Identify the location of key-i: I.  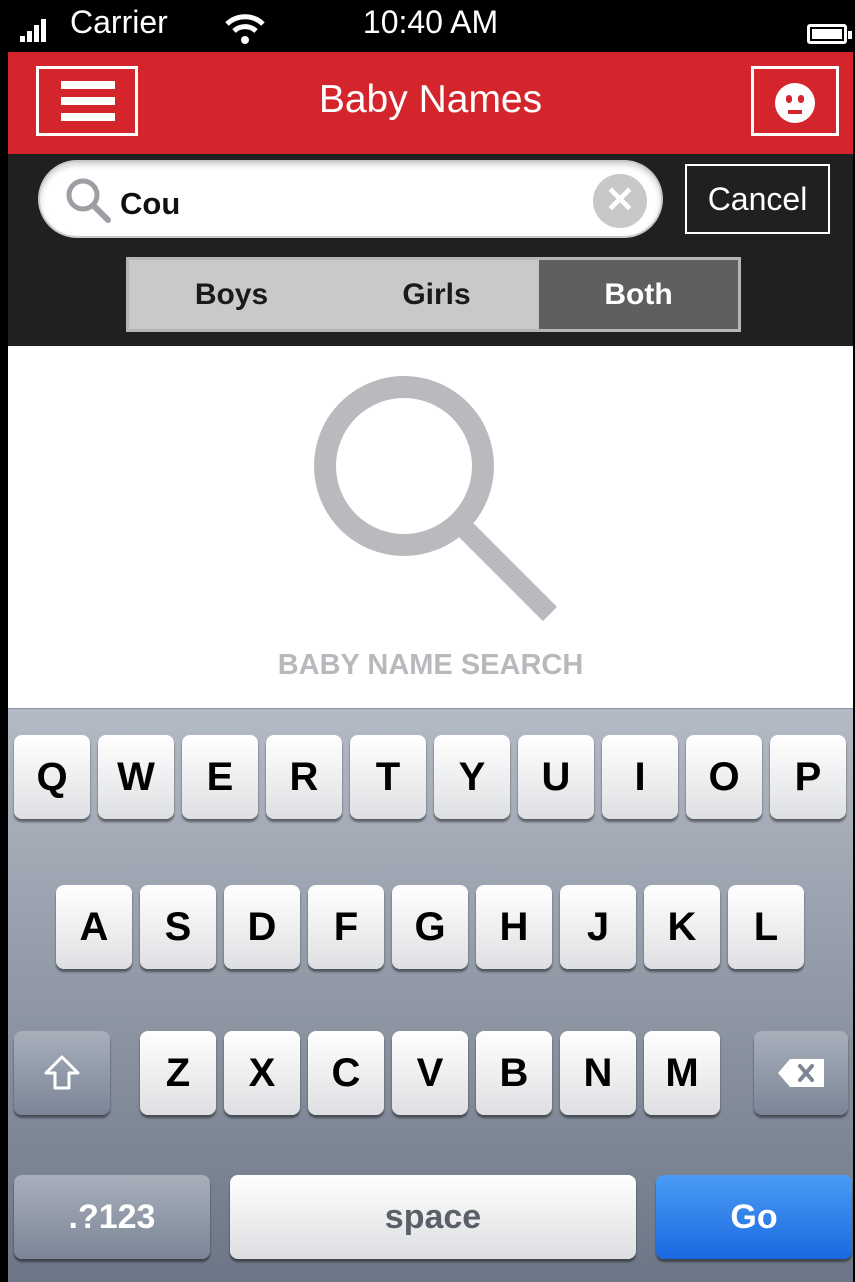
(640, 777).